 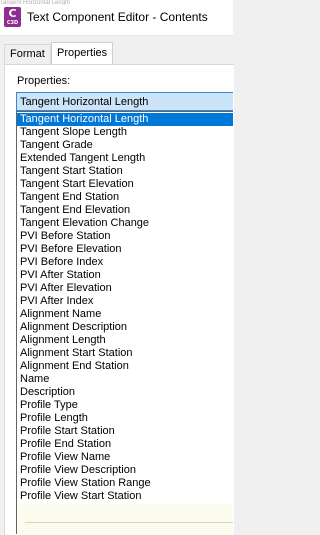 I want to click on property-option: Profile View Description, so click(x=125, y=470).